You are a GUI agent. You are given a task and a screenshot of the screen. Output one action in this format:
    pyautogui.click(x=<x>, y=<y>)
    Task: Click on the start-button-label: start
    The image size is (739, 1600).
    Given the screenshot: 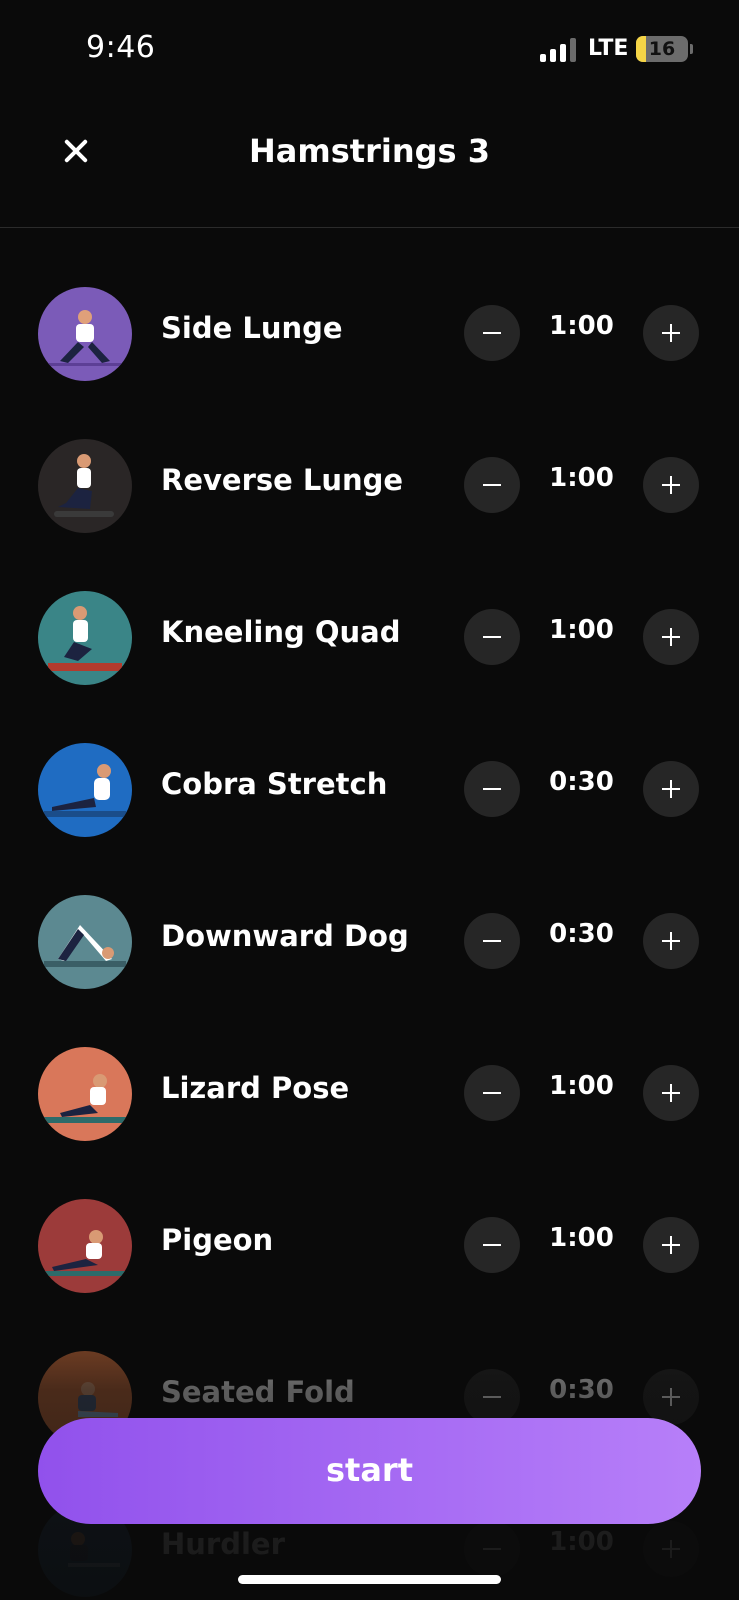 What is the action you would take?
    pyautogui.click(x=369, y=1470)
    